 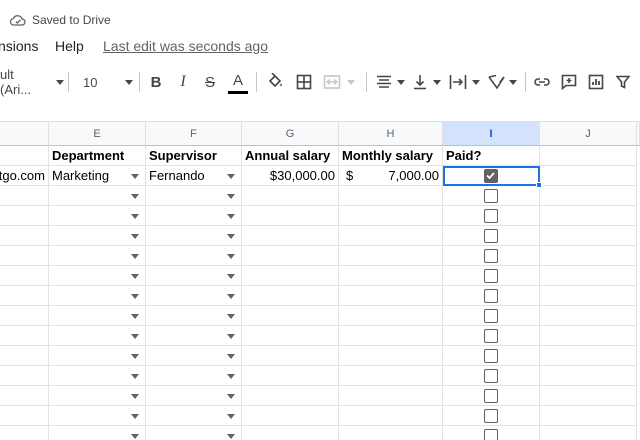 I want to click on insert-comment-button, so click(x=569, y=82).